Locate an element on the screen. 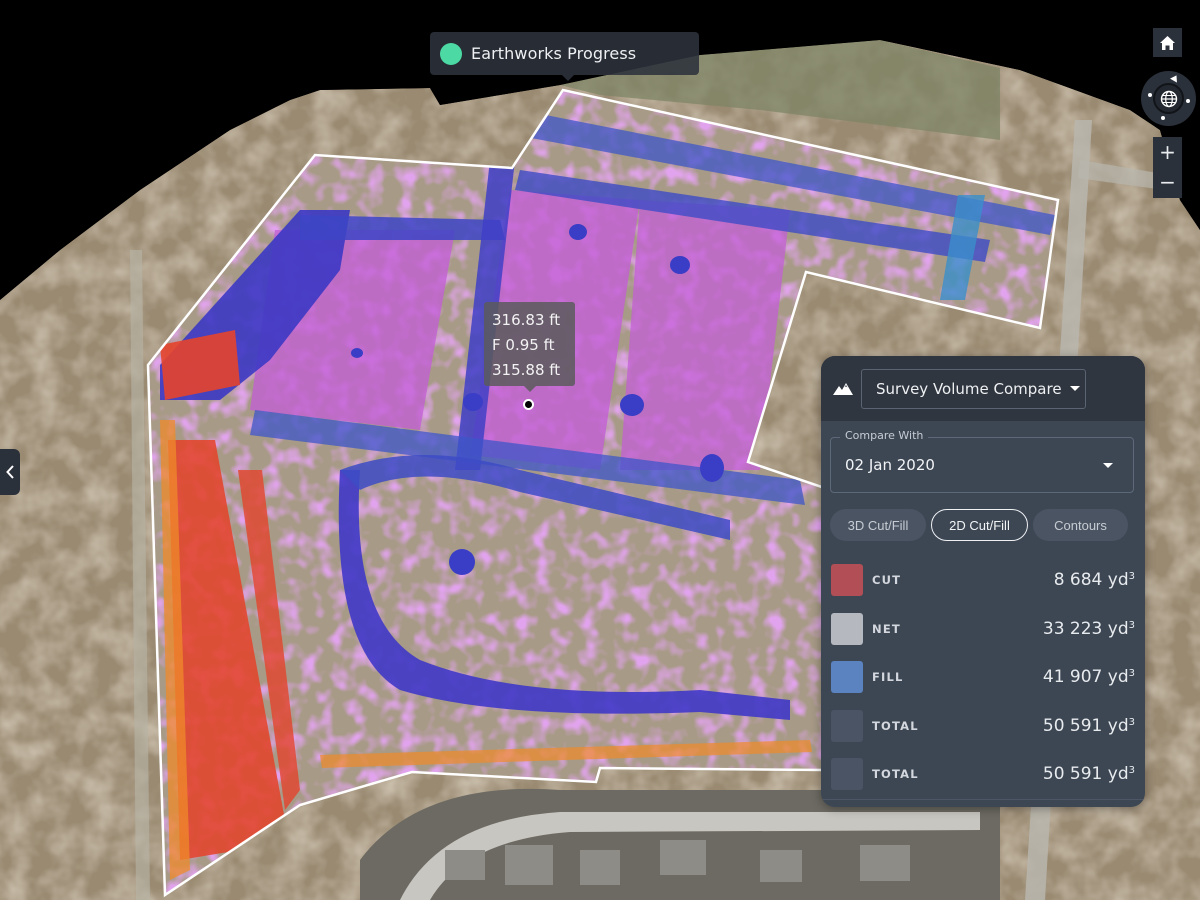  net-color-swatch is located at coordinates (847, 628).